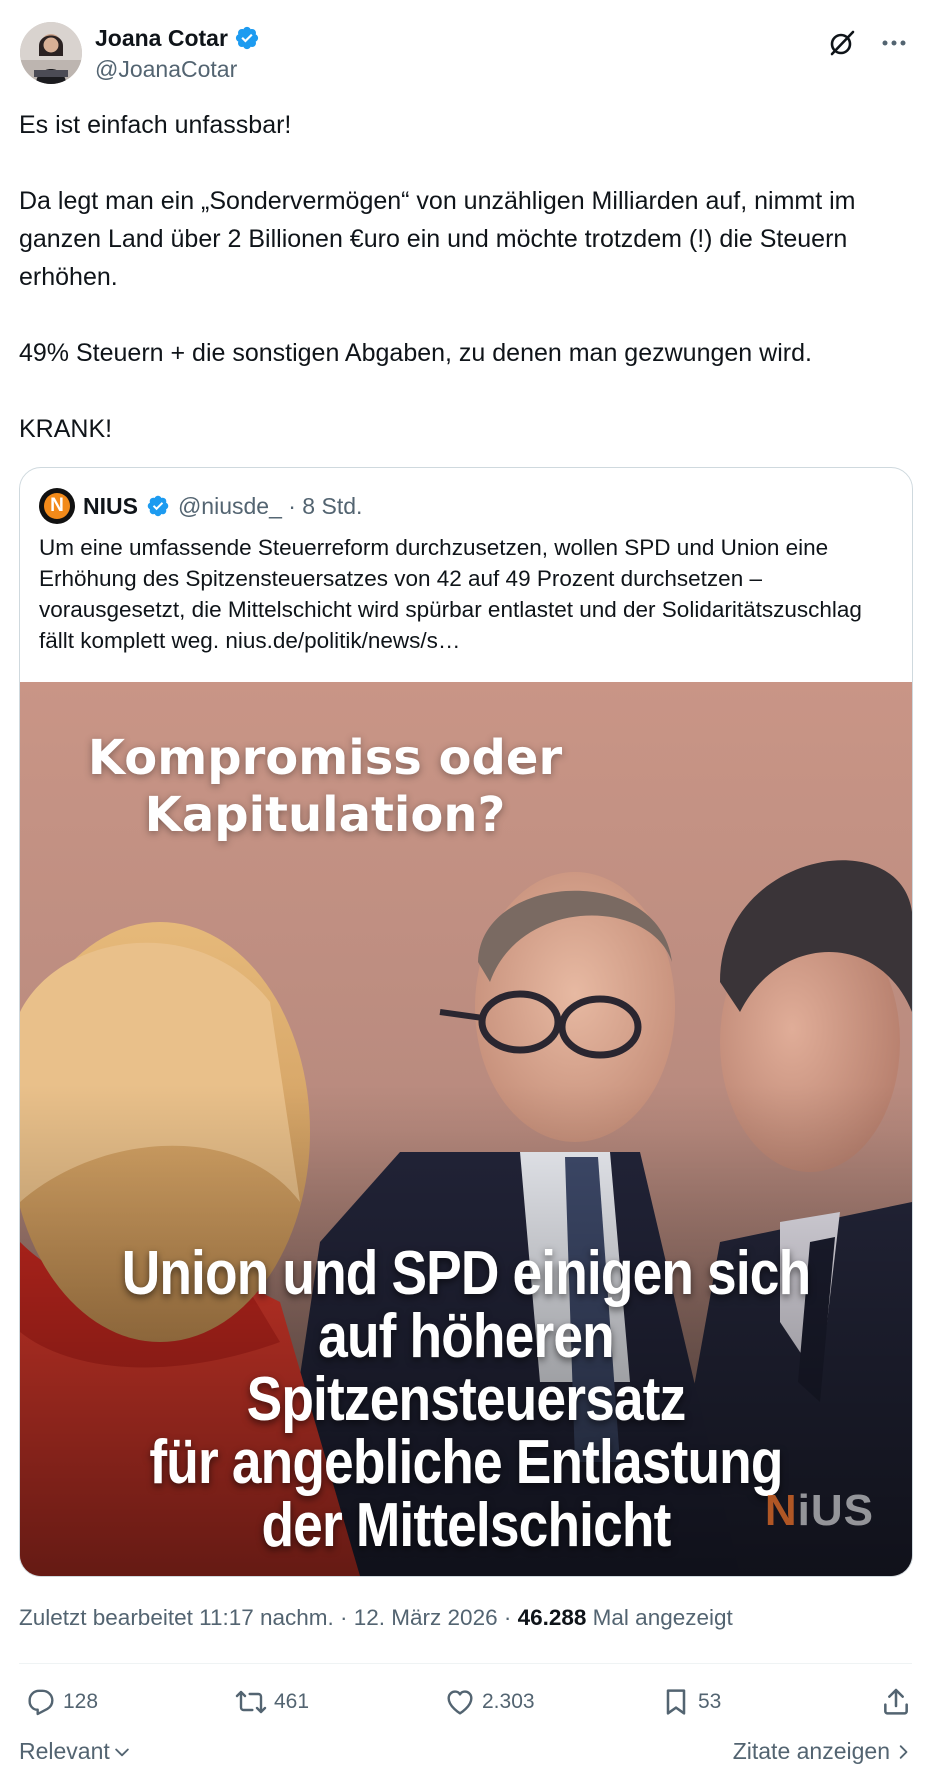  Describe the element at coordinates (659, 1617) in the screenshot. I see `views-label: Mal angezeigt` at that location.